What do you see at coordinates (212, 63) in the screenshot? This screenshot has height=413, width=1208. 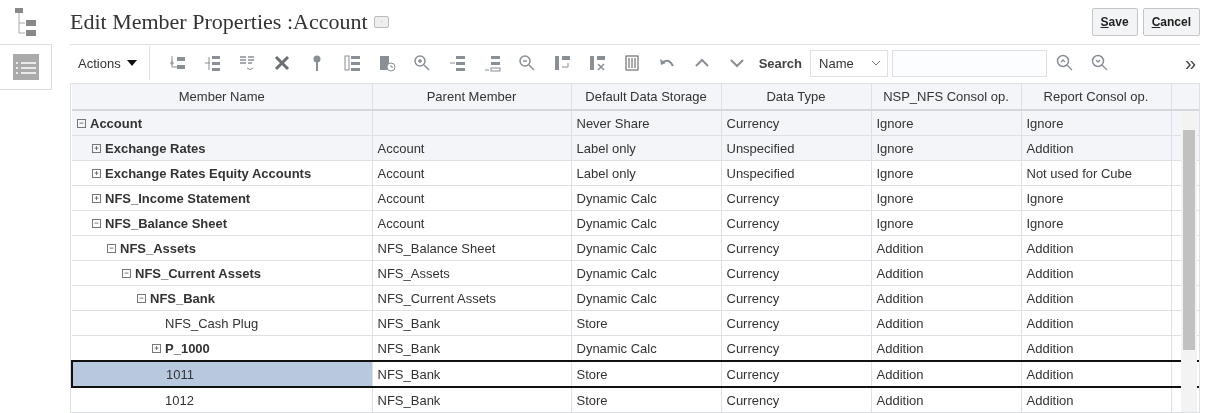 I see `add-sibling-icon` at bounding box center [212, 63].